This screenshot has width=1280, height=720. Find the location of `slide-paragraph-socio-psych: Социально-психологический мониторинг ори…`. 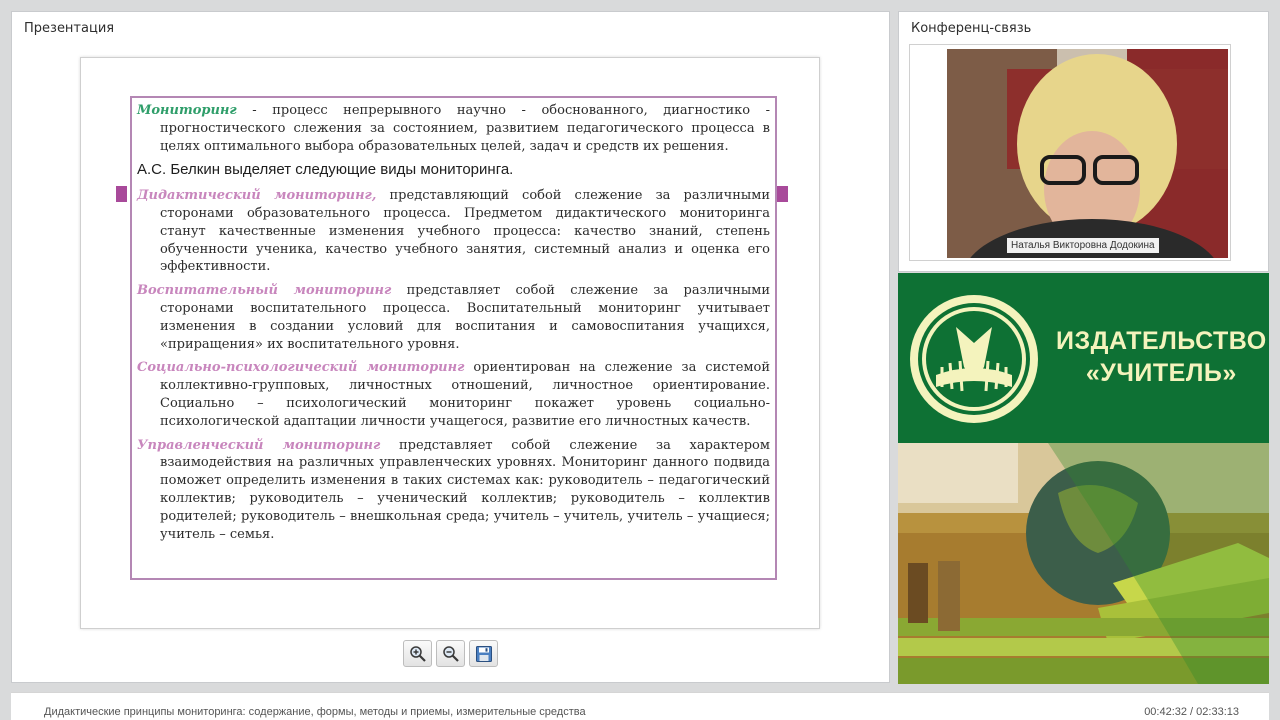

slide-paragraph-socio-psych: Социально-психологический мониторинг ори… is located at coordinates (453, 394).